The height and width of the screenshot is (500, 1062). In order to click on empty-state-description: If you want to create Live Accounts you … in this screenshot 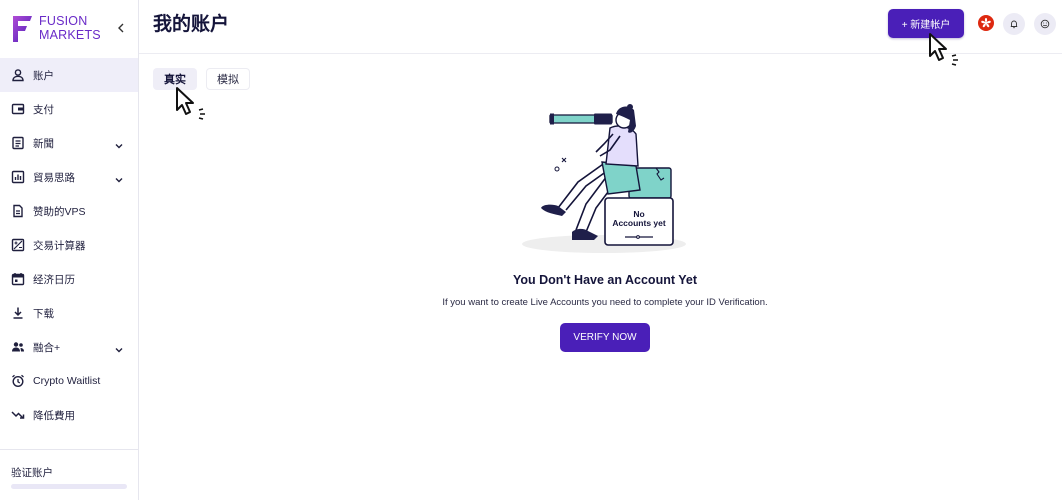, I will do `click(605, 302)`.